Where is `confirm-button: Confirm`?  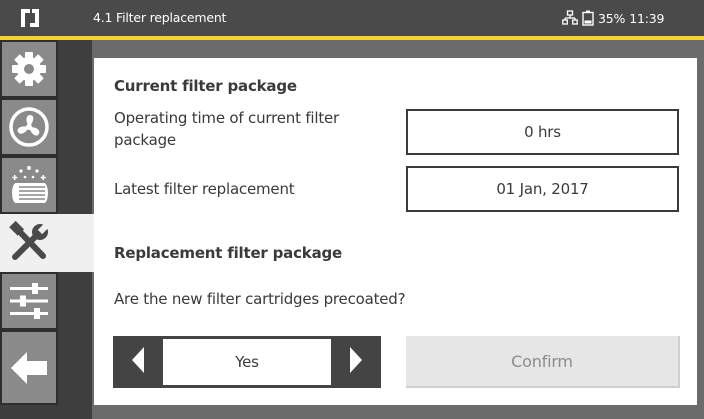
confirm-button: Confirm is located at coordinates (543, 362).